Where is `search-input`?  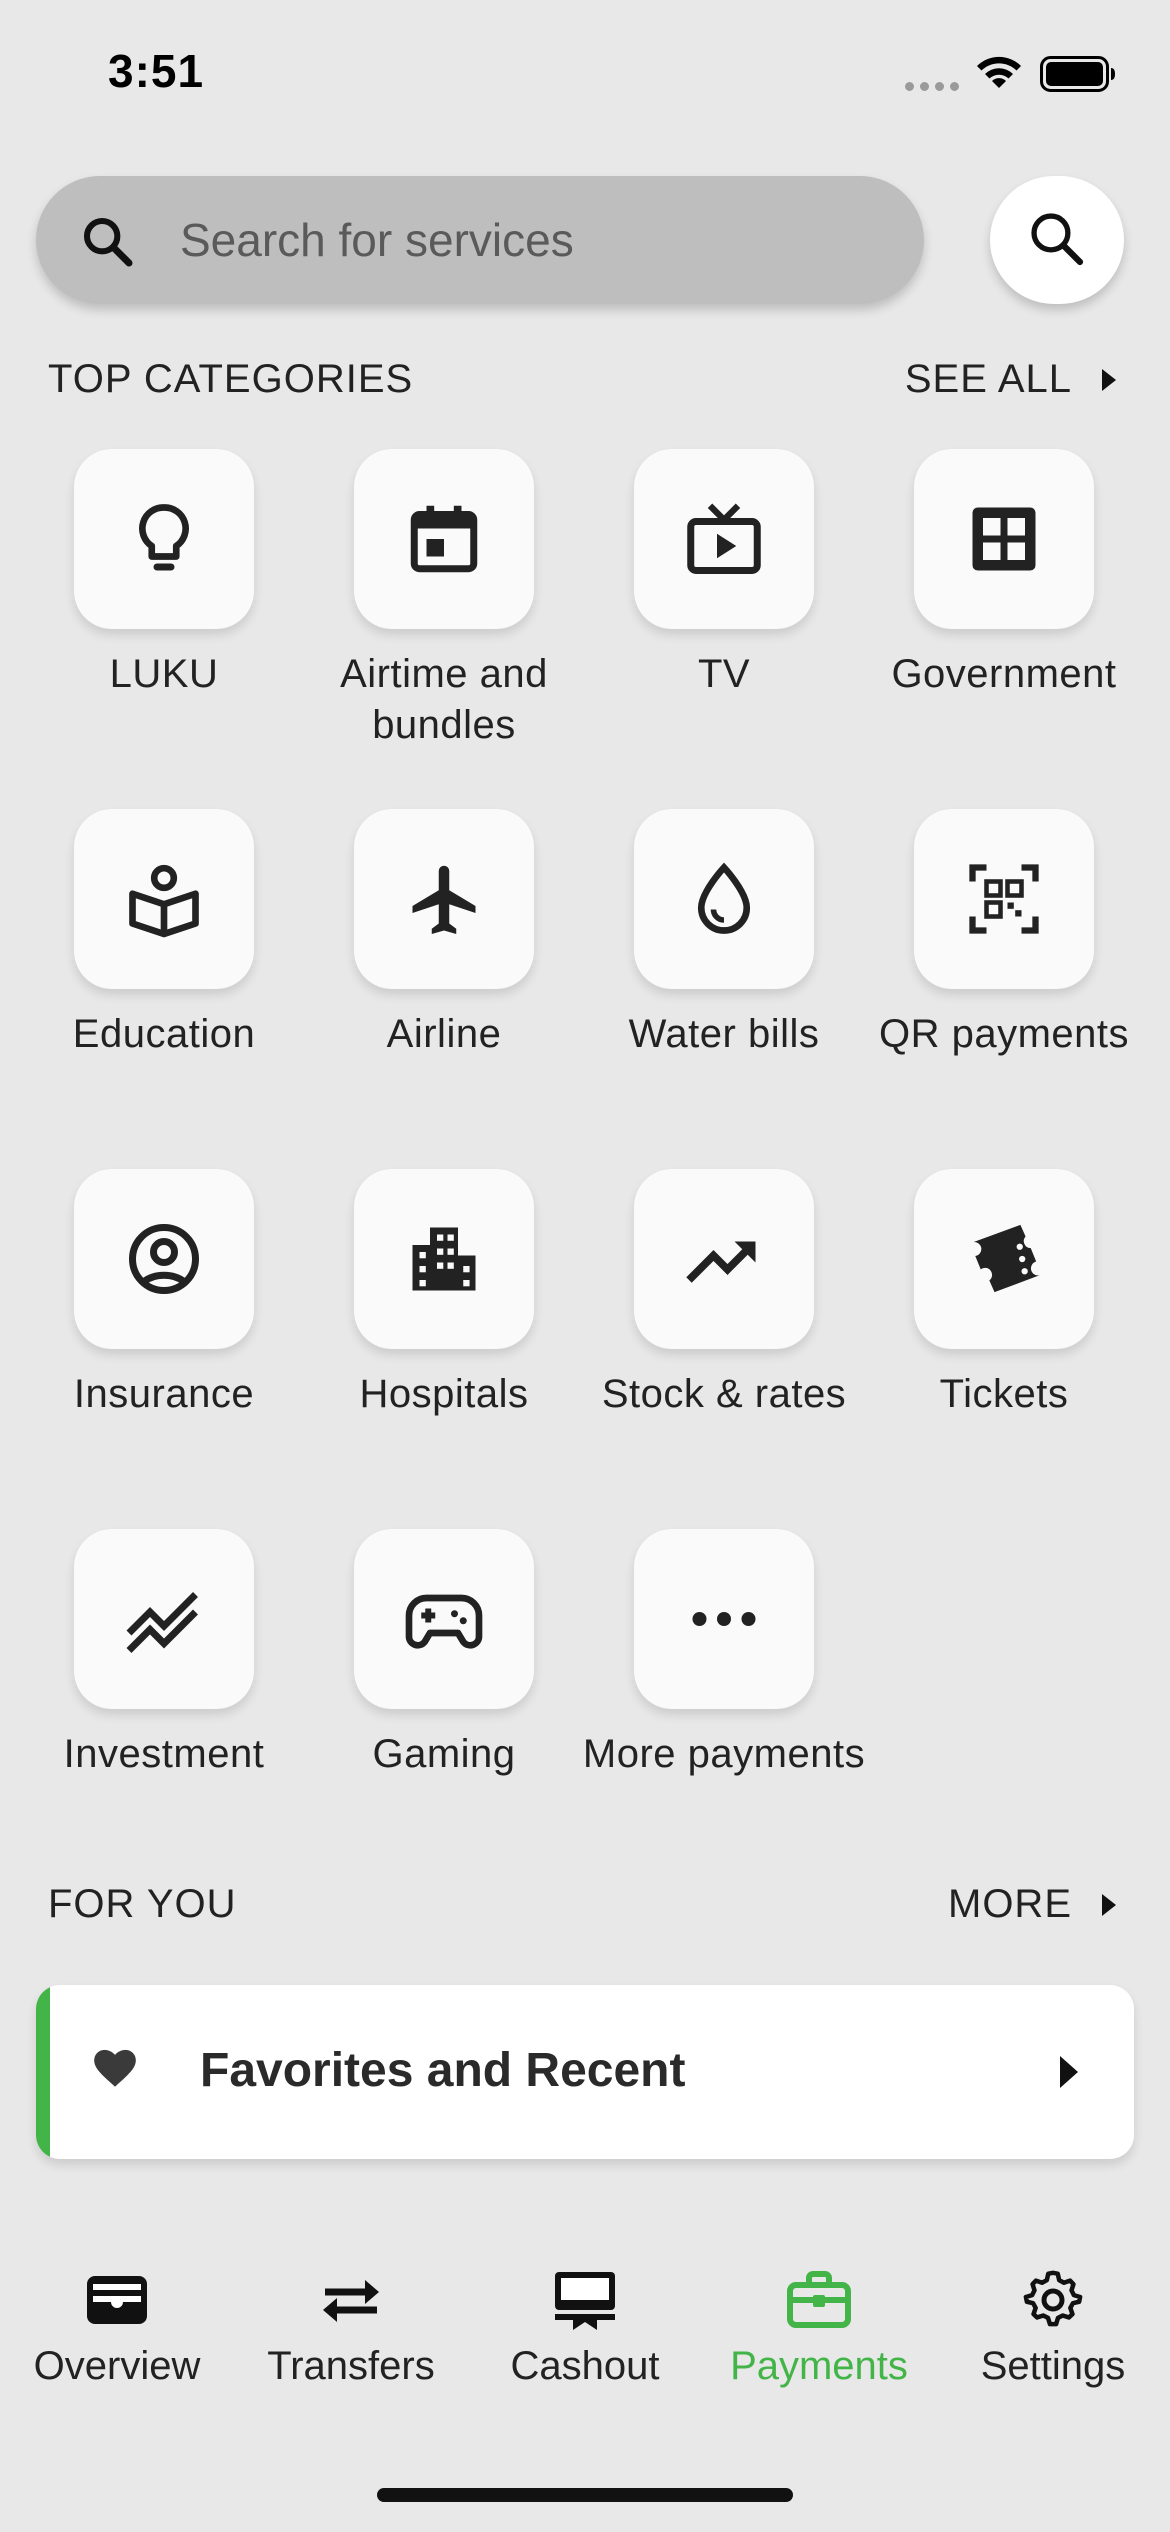 search-input is located at coordinates (530, 240).